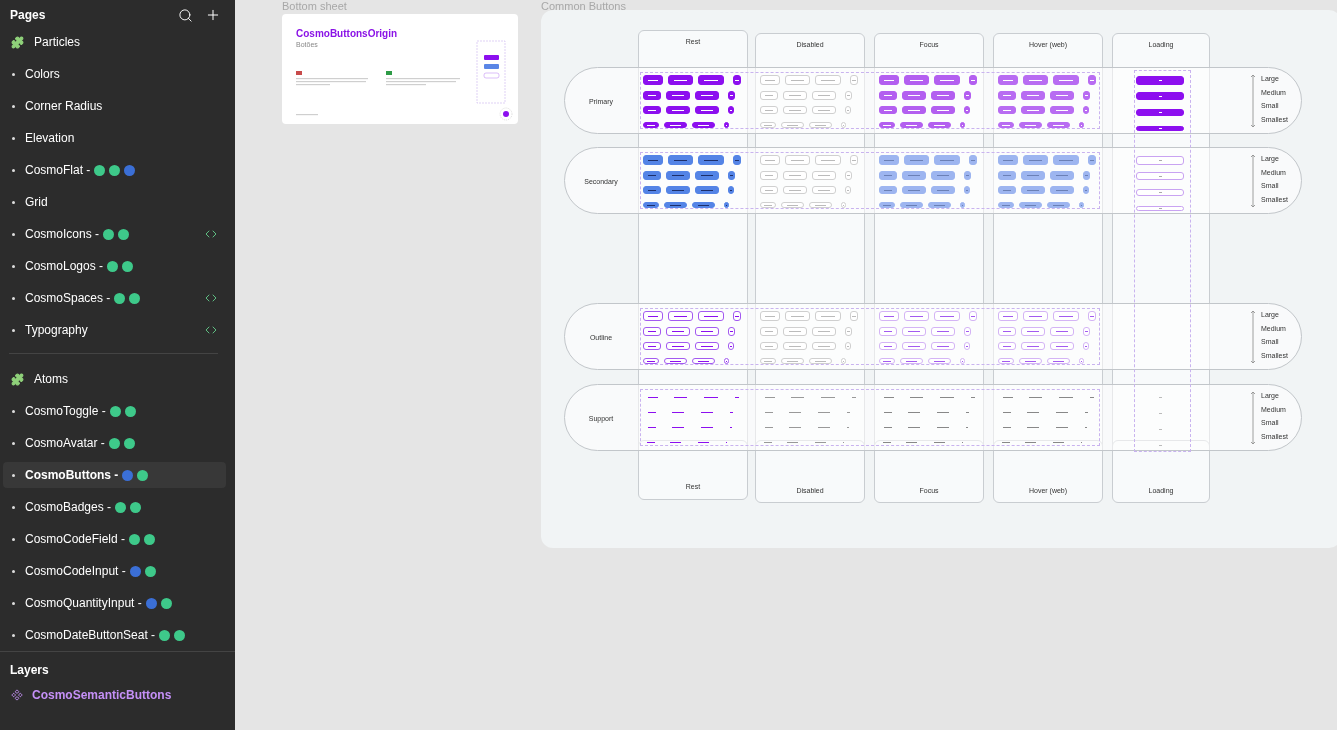 The height and width of the screenshot is (730, 1337). Describe the element at coordinates (114, 106) in the screenshot. I see `page-item: Corner Radius` at that location.